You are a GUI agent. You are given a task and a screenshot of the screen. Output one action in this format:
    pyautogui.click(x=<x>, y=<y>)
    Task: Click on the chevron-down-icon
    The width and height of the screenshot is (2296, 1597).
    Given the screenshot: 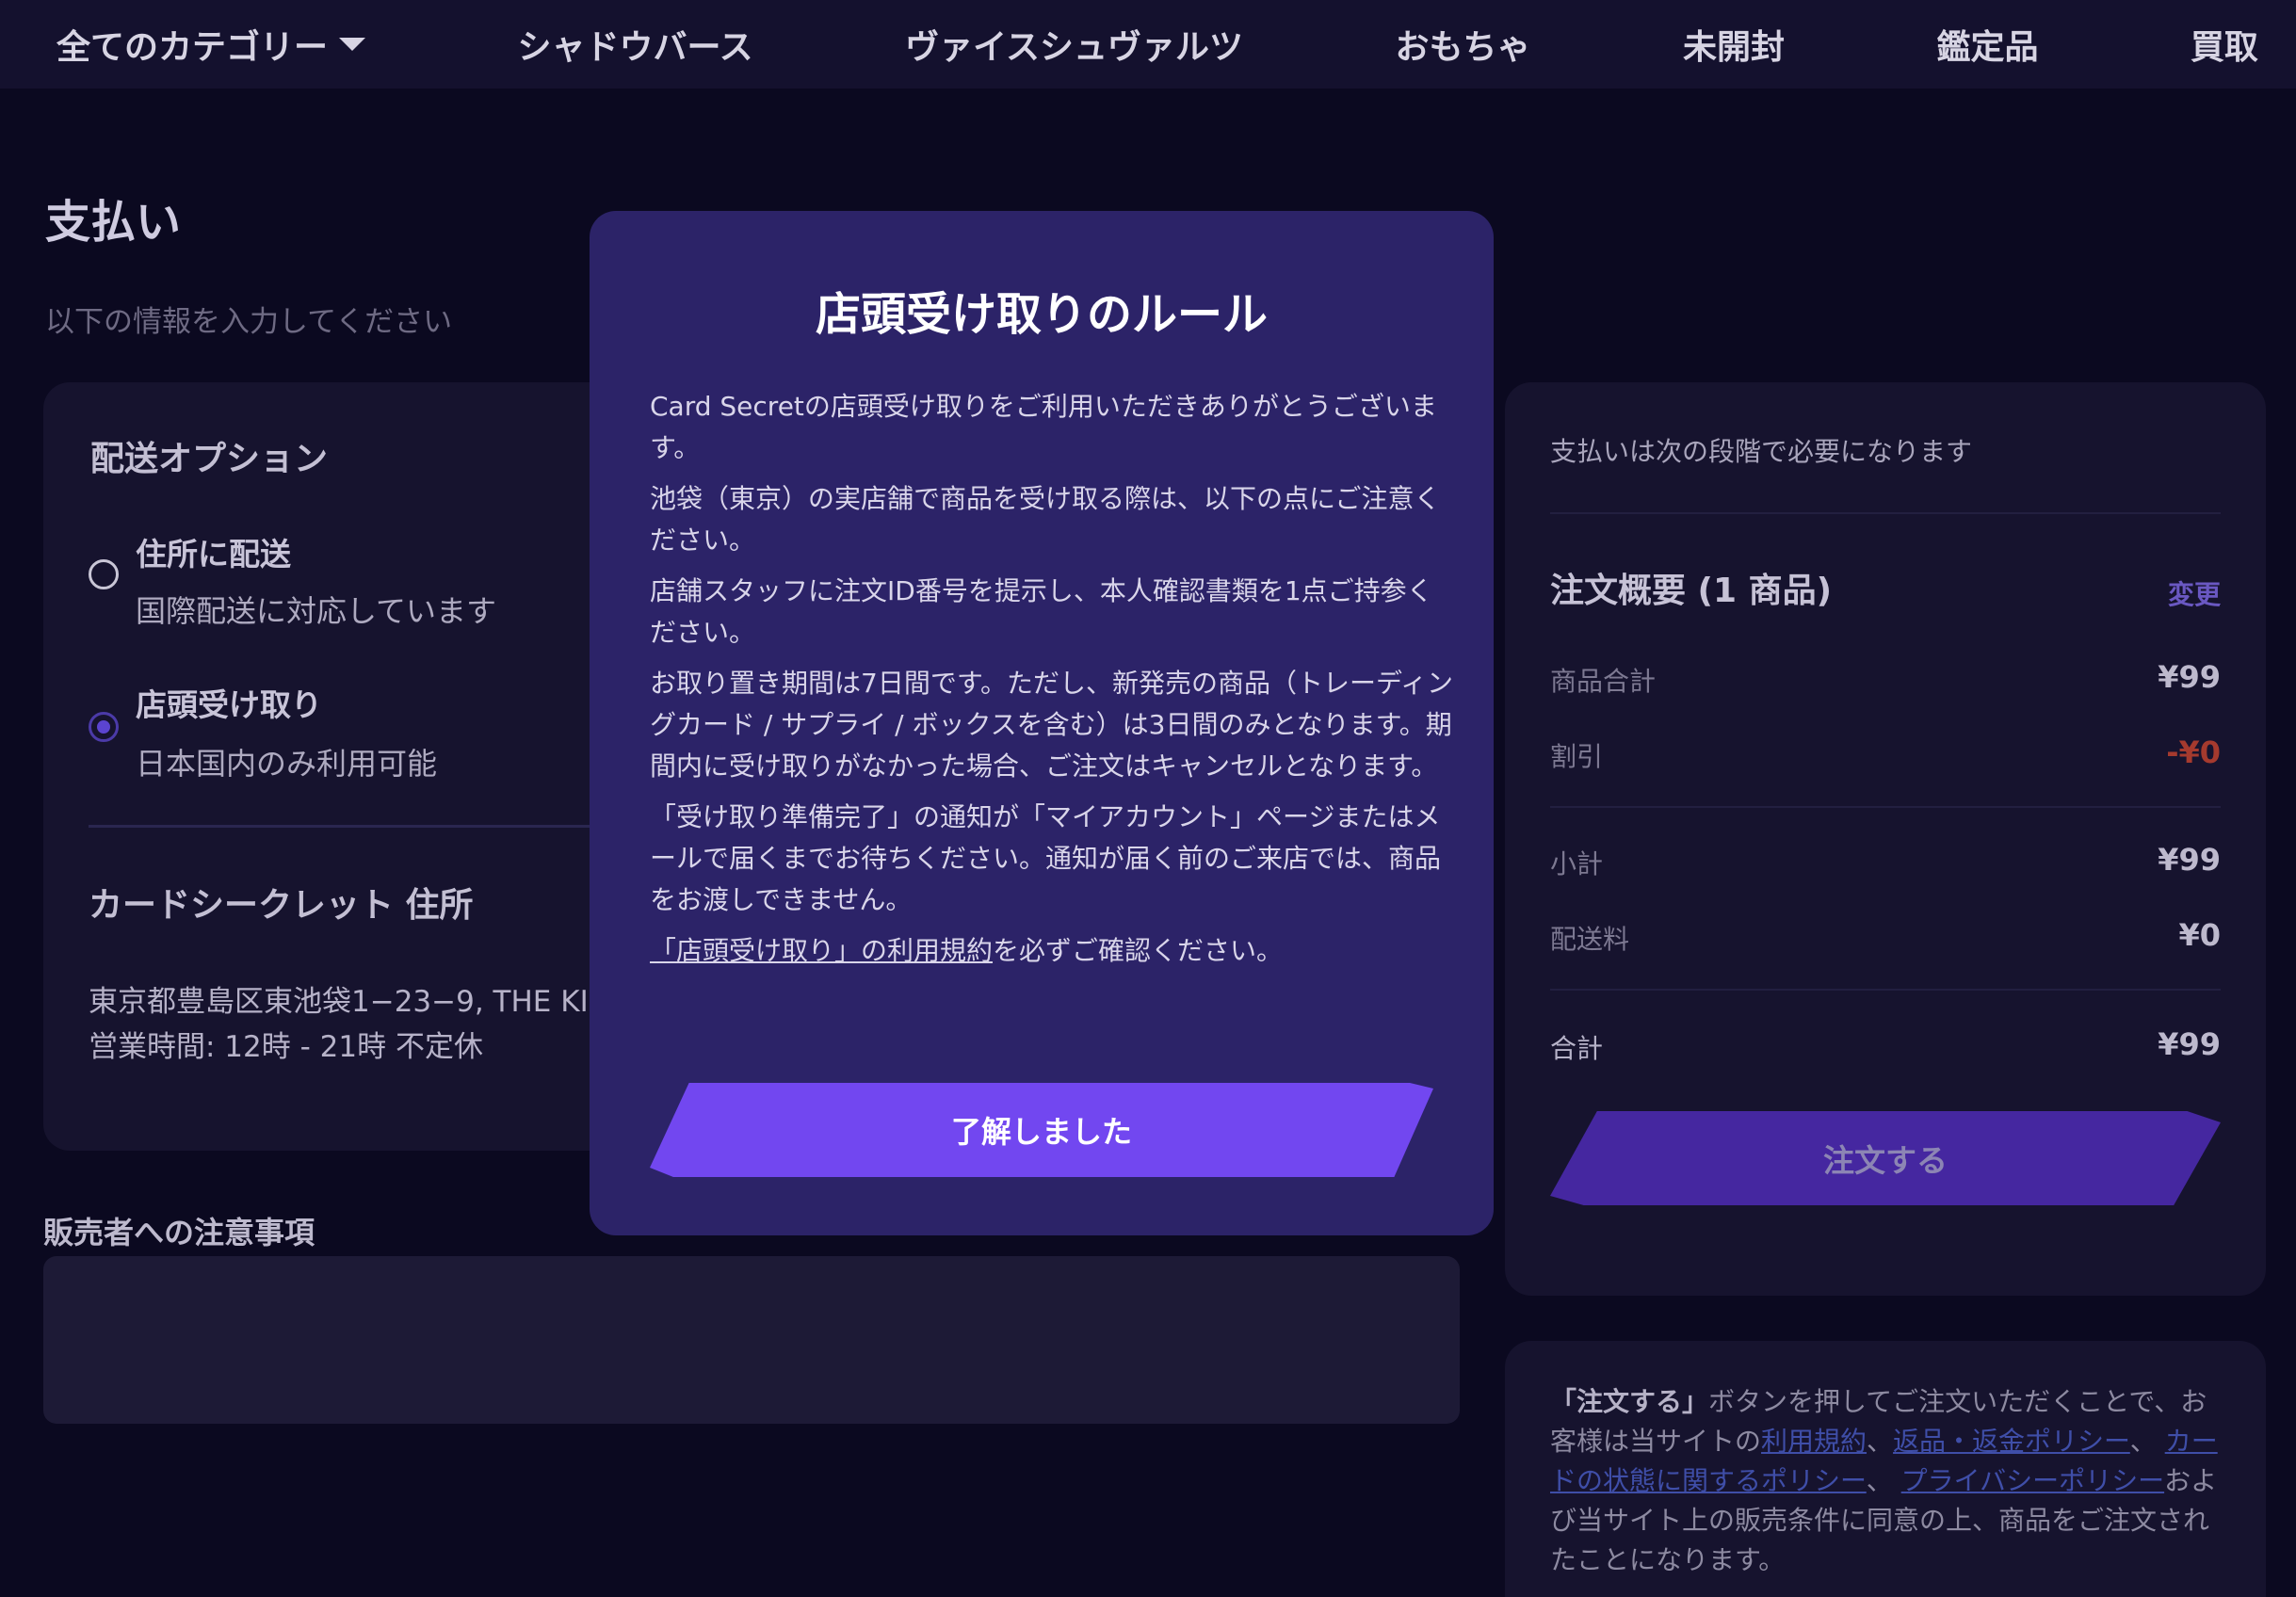 What is the action you would take?
    pyautogui.click(x=352, y=44)
    